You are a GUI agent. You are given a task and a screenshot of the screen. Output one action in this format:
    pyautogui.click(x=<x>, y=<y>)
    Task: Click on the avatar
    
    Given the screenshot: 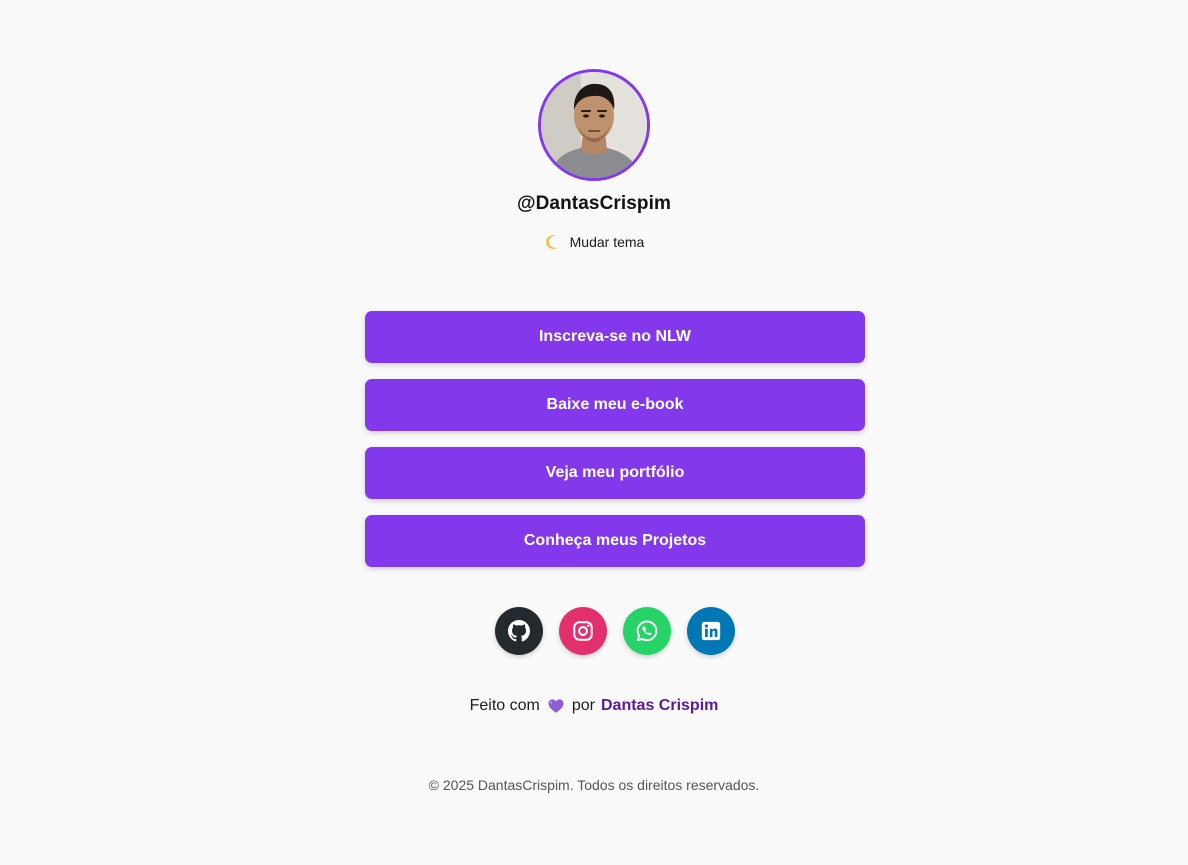 What is the action you would take?
    pyautogui.click(x=594, y=125)
    